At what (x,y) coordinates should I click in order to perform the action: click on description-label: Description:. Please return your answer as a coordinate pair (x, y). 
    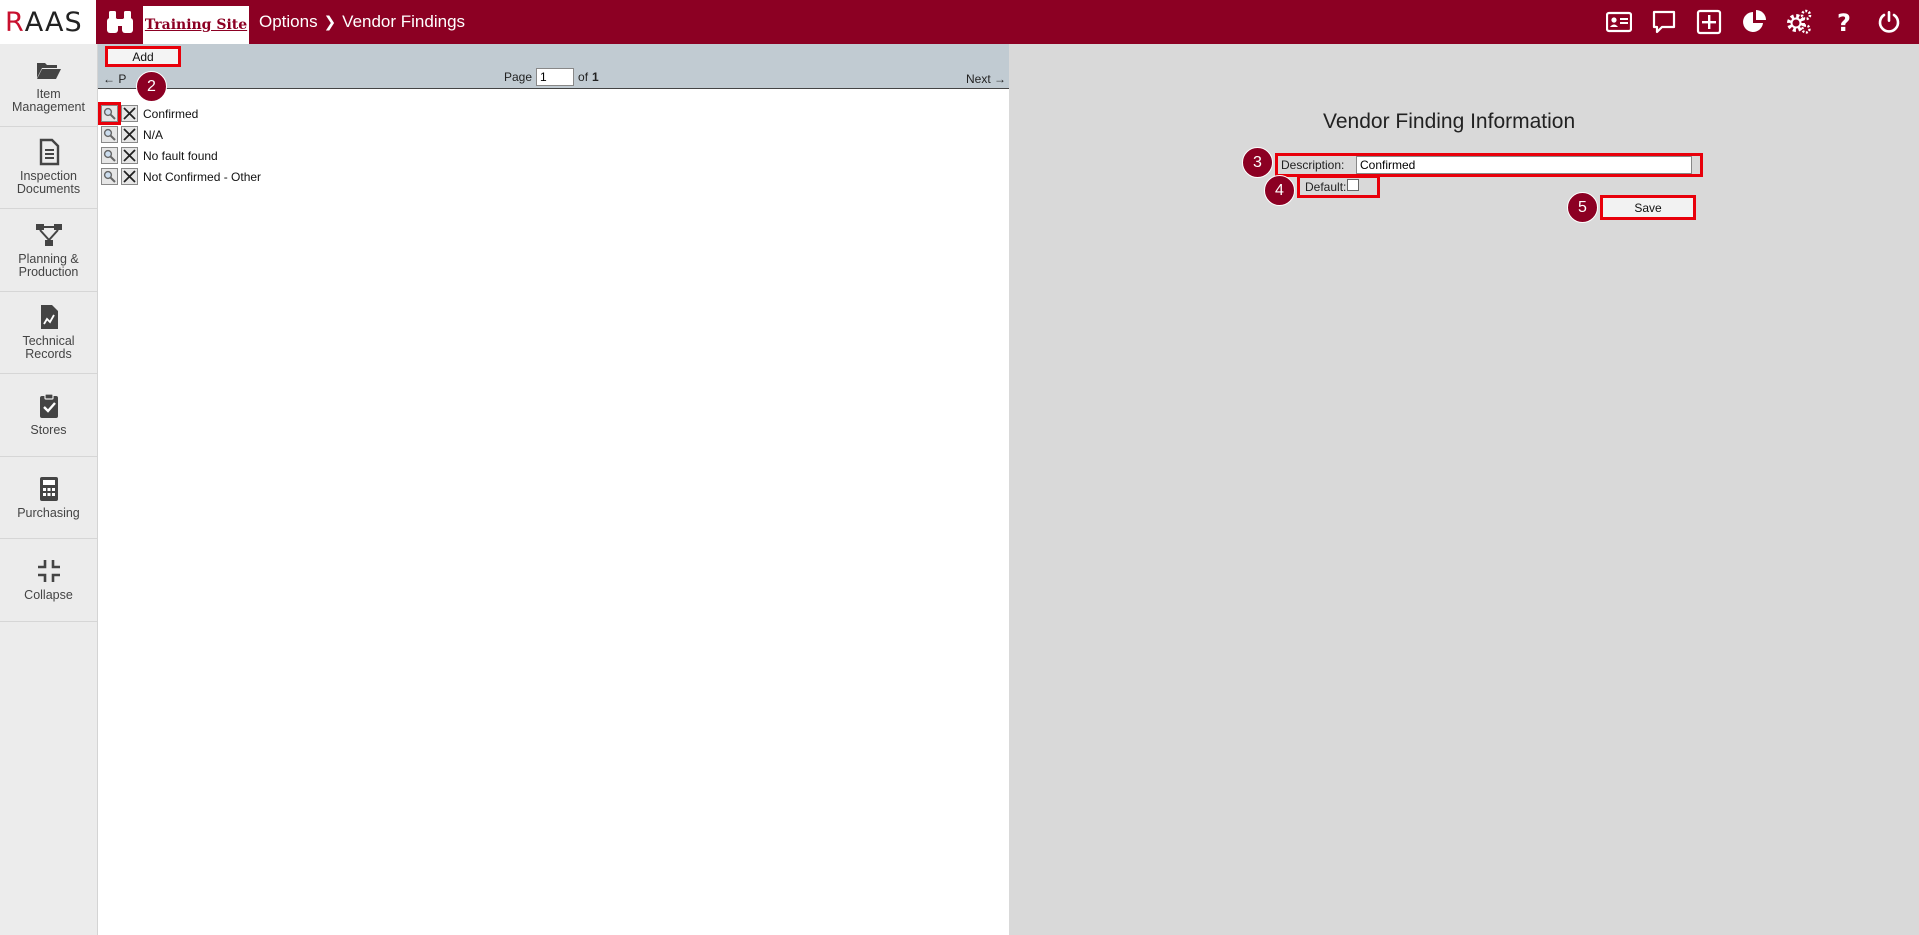
    Looking at the image, I should click on (1313, 165).